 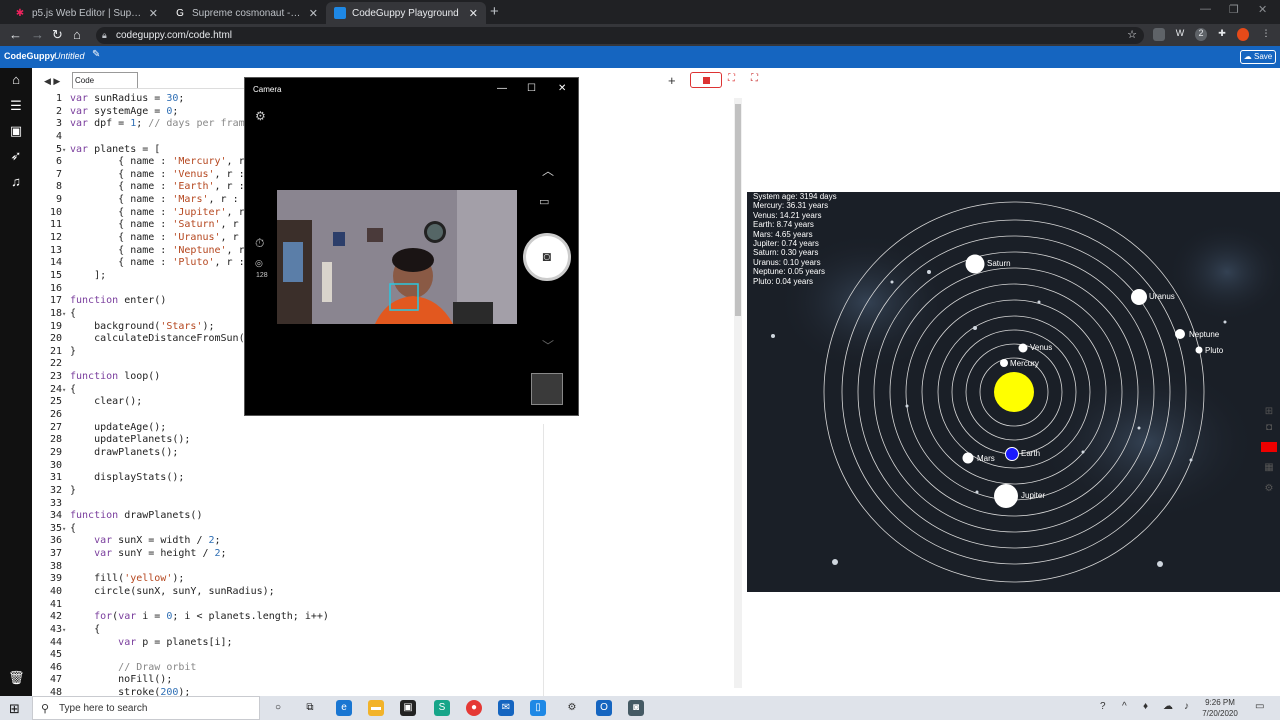 What do you see at coordinates (738, 393) in the screenshot?
I see `editor-scrollbar` at bounding box center [738, 393].